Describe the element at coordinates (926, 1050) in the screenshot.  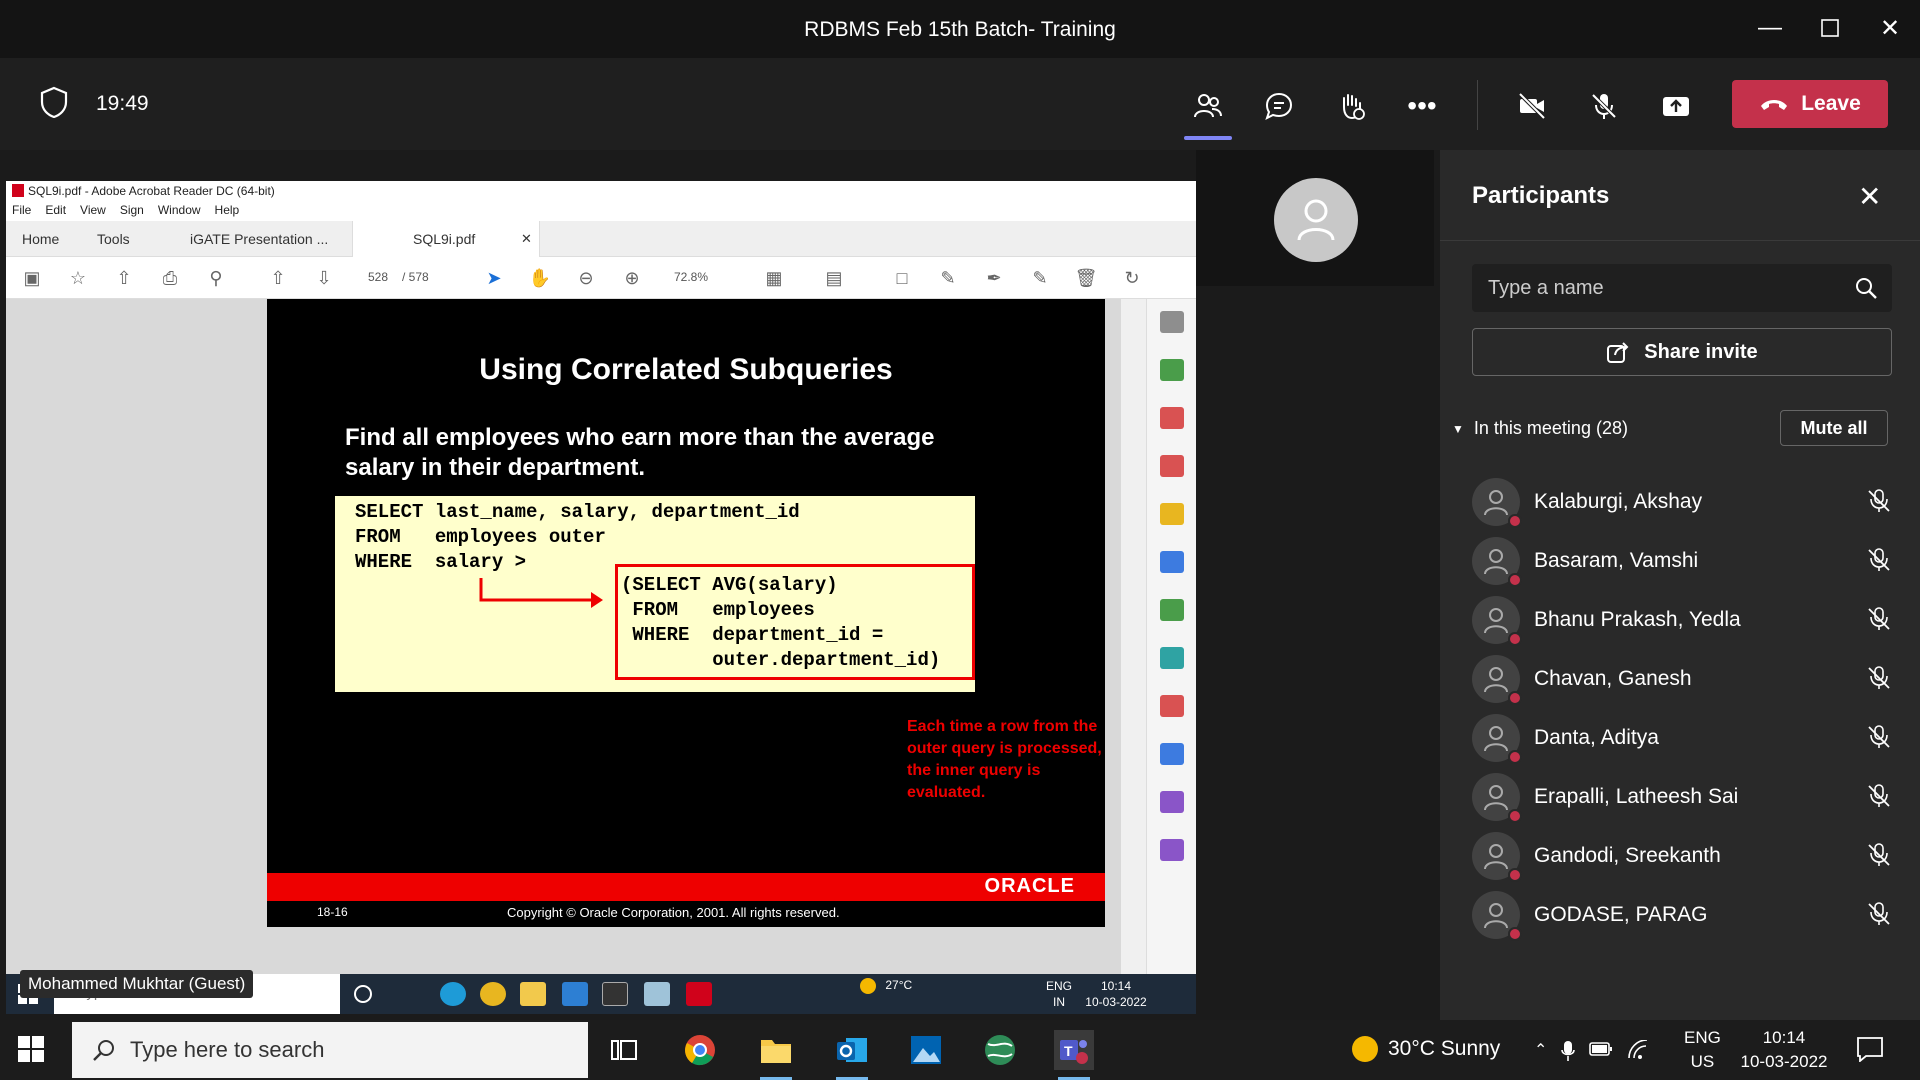
I see `photos-icon` at that location.